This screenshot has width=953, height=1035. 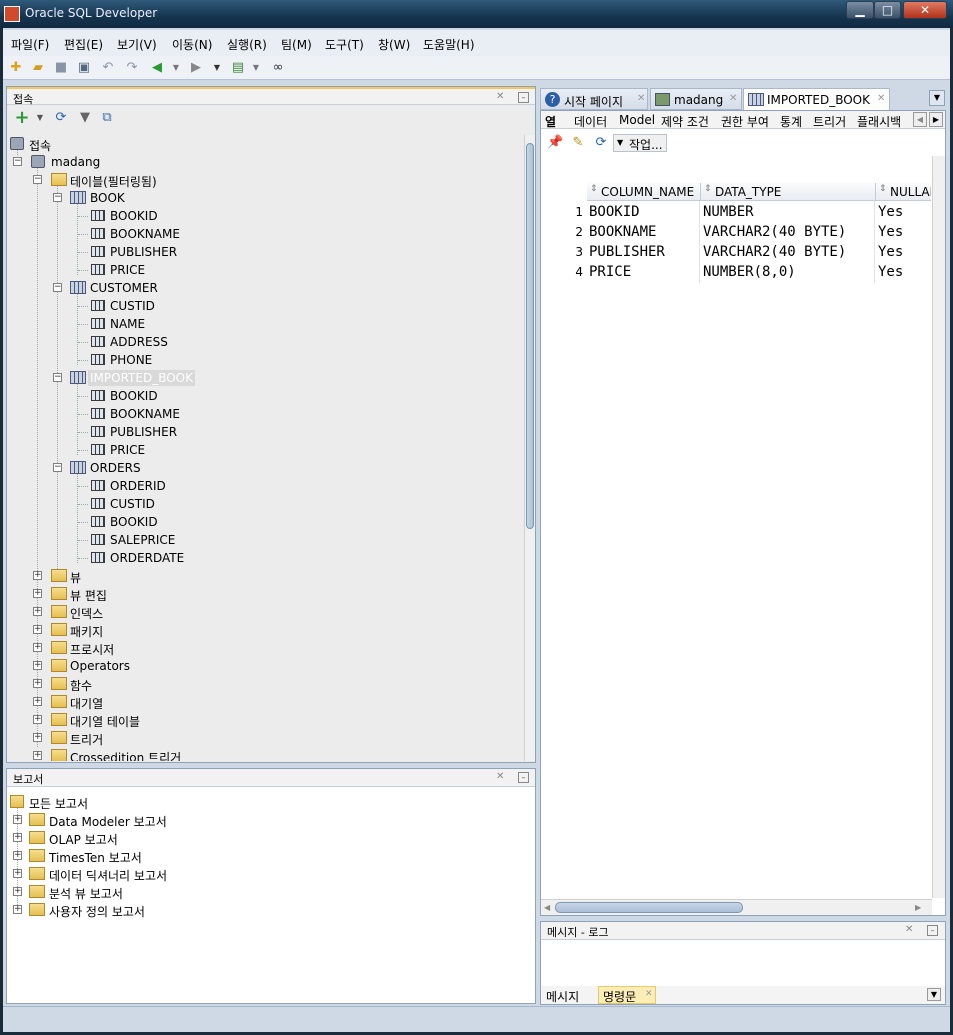 What do you see at coordinates (637, 120) in the screenshot?
I see `subtab-model: Model` at bounding box center [637, 120].